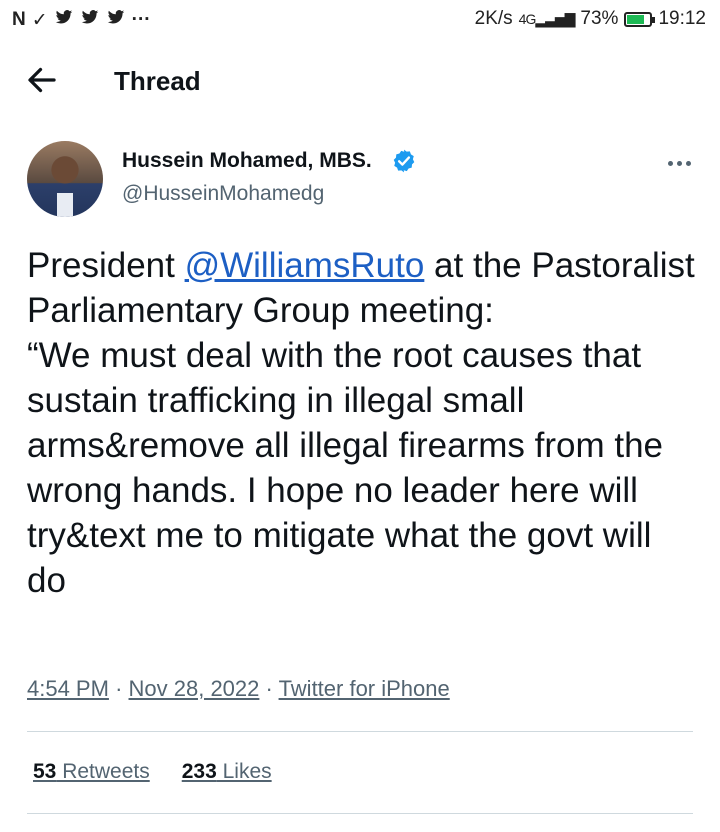  Describe the element at coordinates (670, 163) in the screenshot. I see `more-dots-icon` at that location.